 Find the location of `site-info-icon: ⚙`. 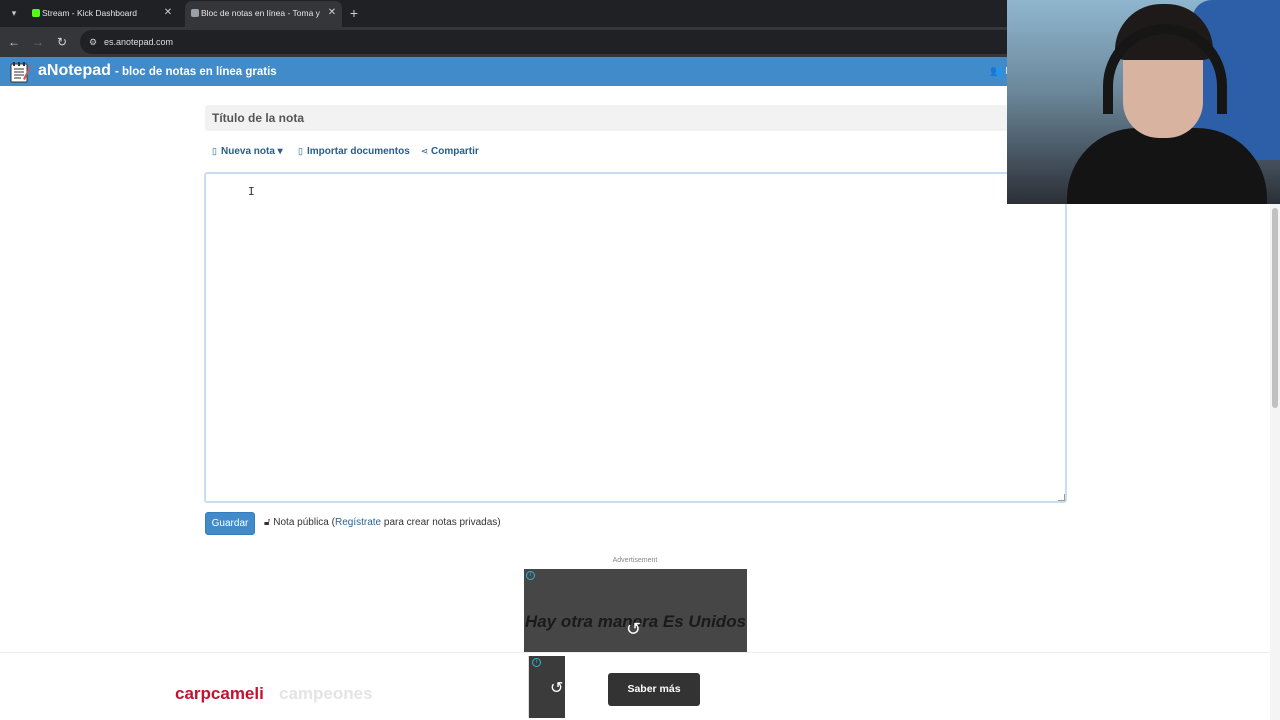

site-info-icon: ⚙ is located at coordinates (93, 42).